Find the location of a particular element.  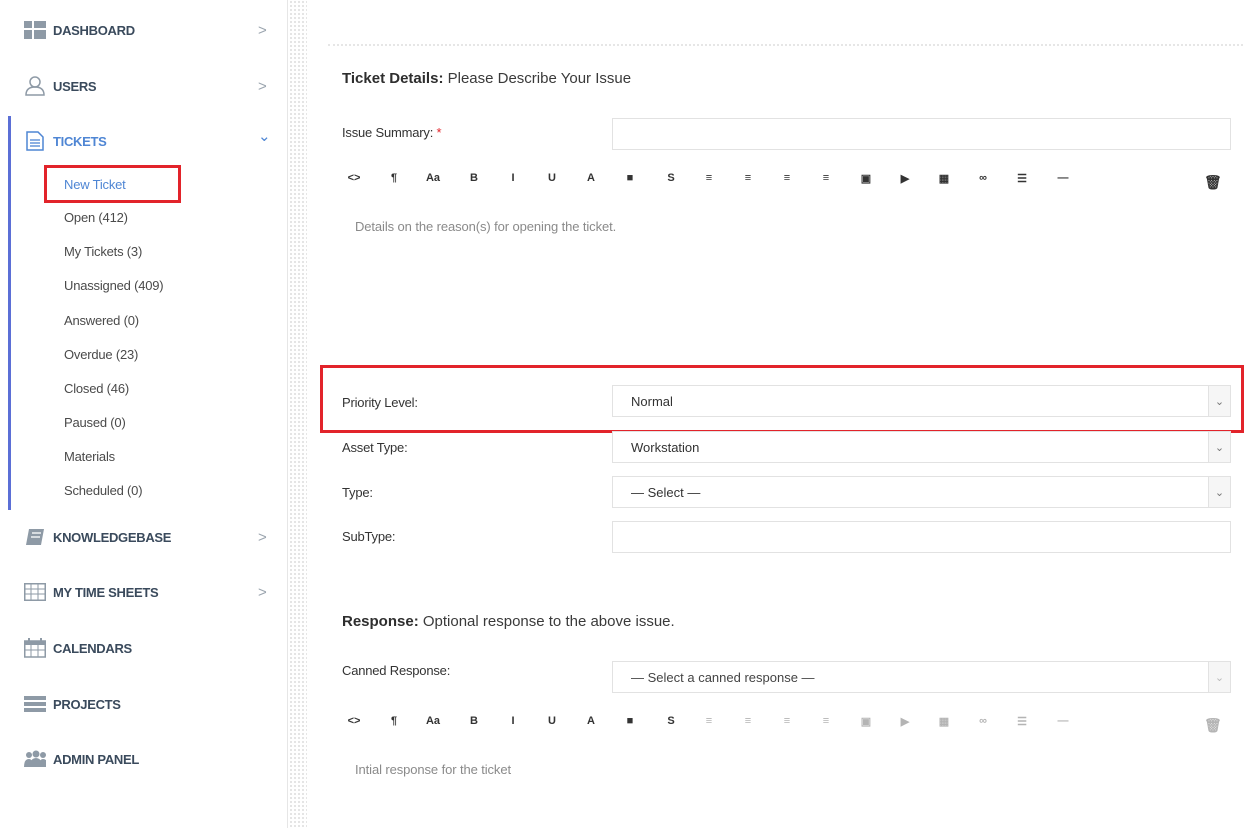

dashboard-icon is located at coordinates (35, 30).